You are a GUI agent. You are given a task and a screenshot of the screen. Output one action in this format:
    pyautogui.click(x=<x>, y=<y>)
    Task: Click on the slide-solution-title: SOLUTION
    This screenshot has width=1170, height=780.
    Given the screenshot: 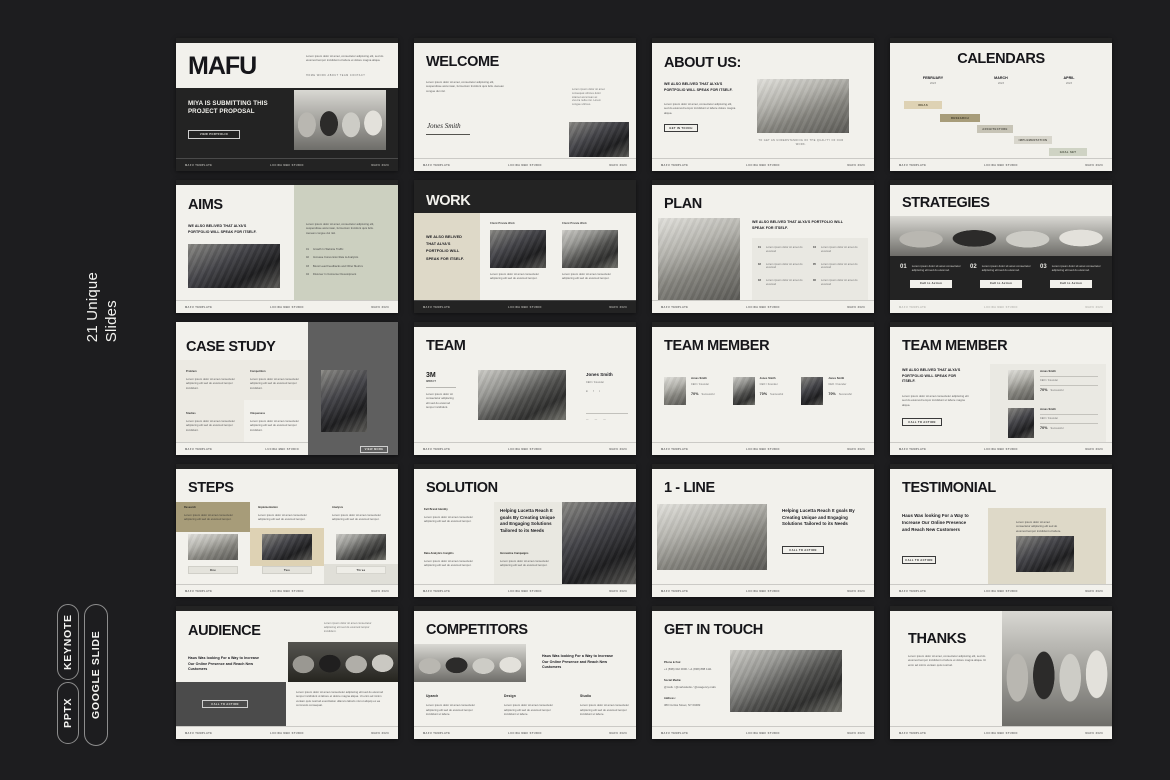 What is the action you would take?
    pyautogui.click(x=462, y=488)
    